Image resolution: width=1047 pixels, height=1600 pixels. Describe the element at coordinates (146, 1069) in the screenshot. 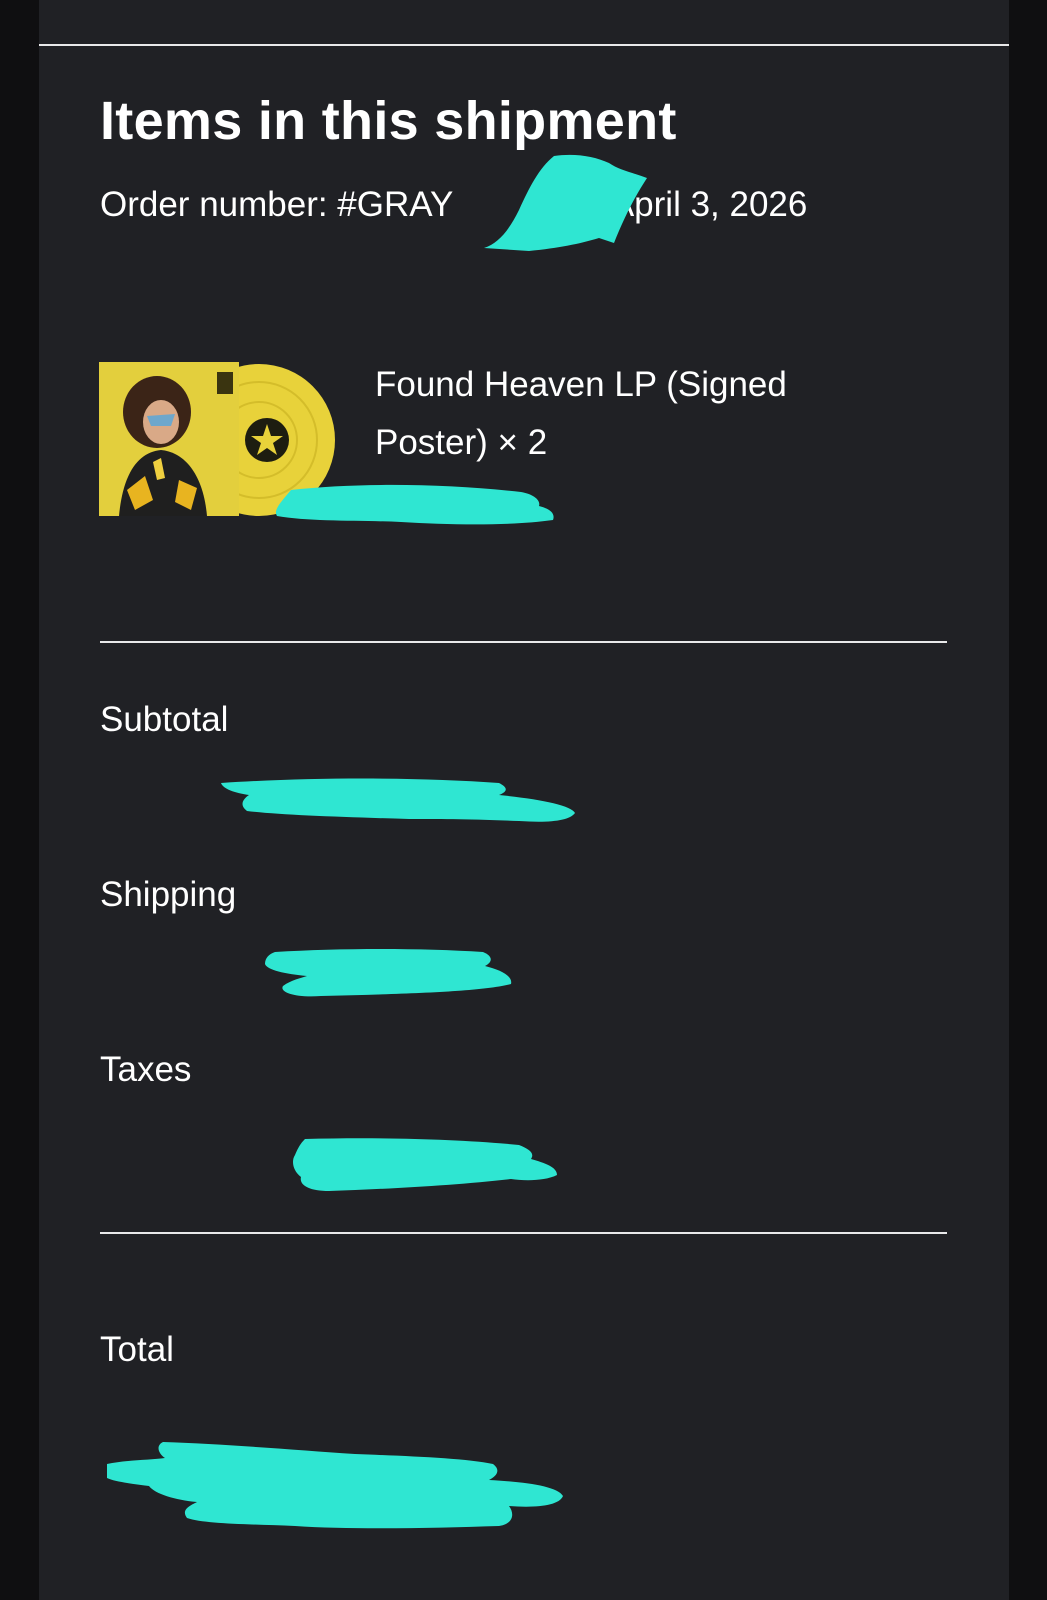

I see `taxes-label: Taxes` at that location.